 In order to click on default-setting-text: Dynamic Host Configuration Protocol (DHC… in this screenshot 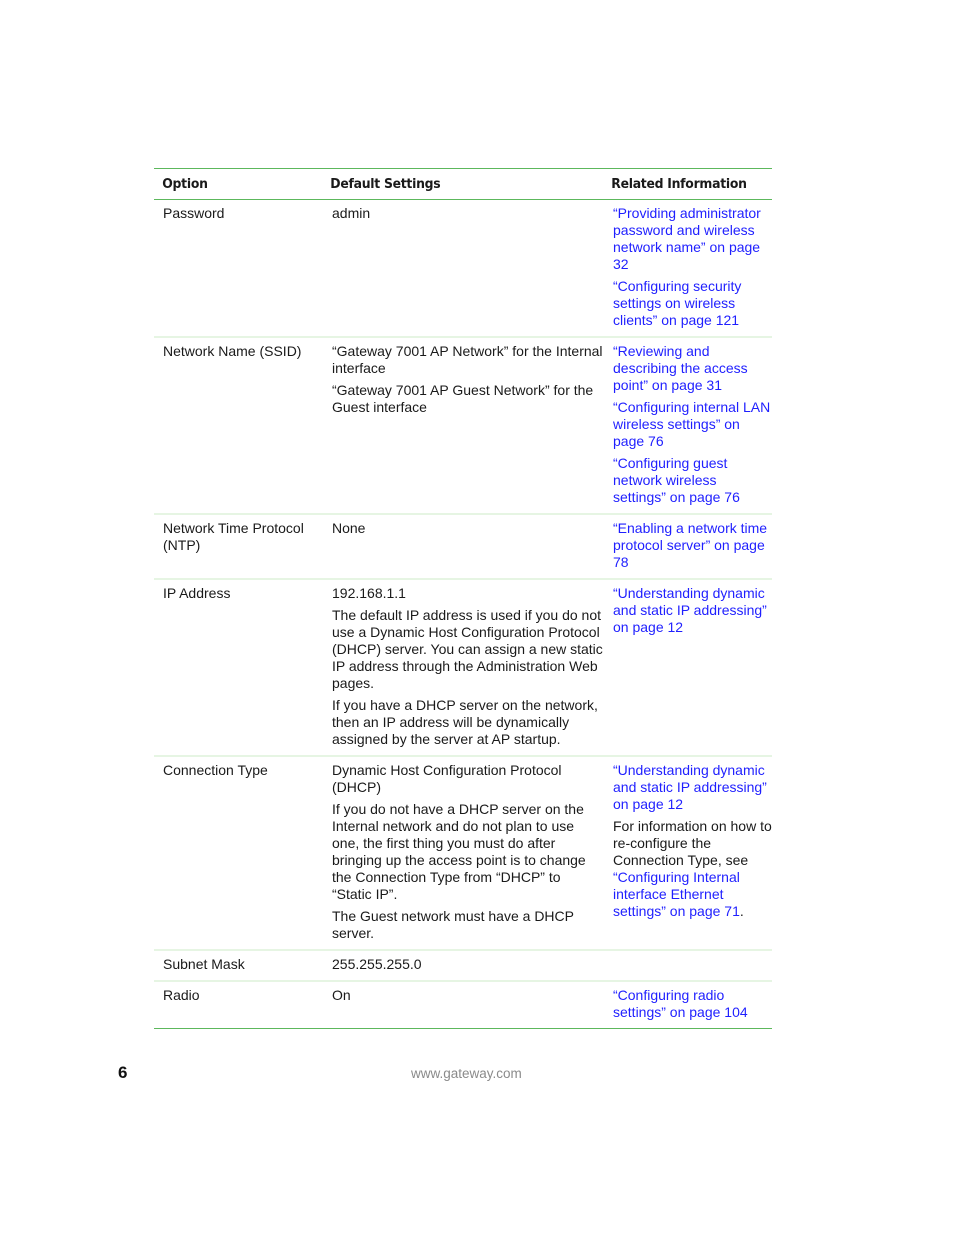, I will do `click(447, 778)`.